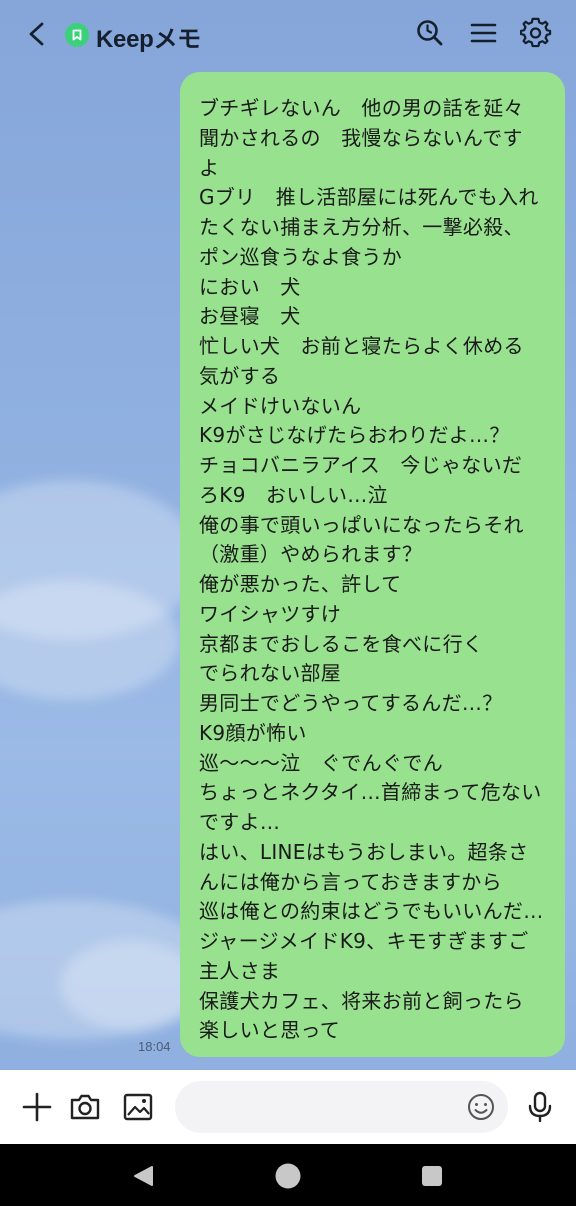 The image size is (576, 1206). Describe the element at coordinates (364, 851) in the screenshot. I see `message-line: はい、LINEはもうおしまい。超条さ` at that location.